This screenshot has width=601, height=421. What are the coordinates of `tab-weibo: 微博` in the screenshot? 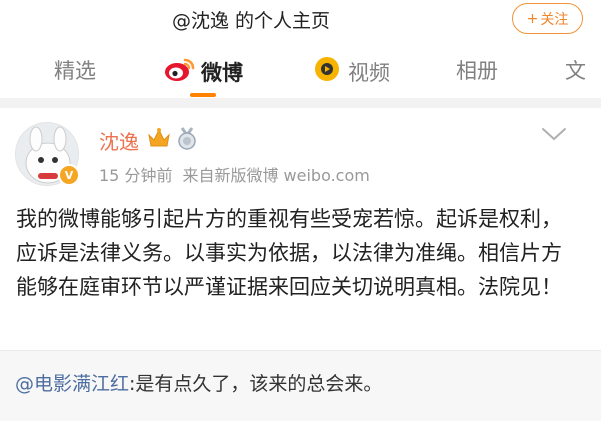 It's located at (203, 71).